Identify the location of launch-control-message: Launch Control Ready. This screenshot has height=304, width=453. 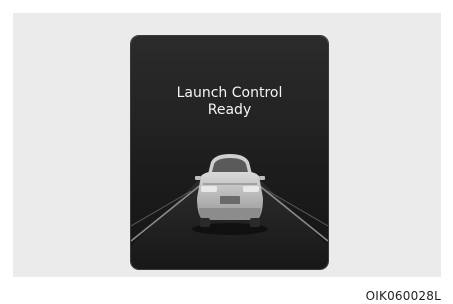
(229, 102).